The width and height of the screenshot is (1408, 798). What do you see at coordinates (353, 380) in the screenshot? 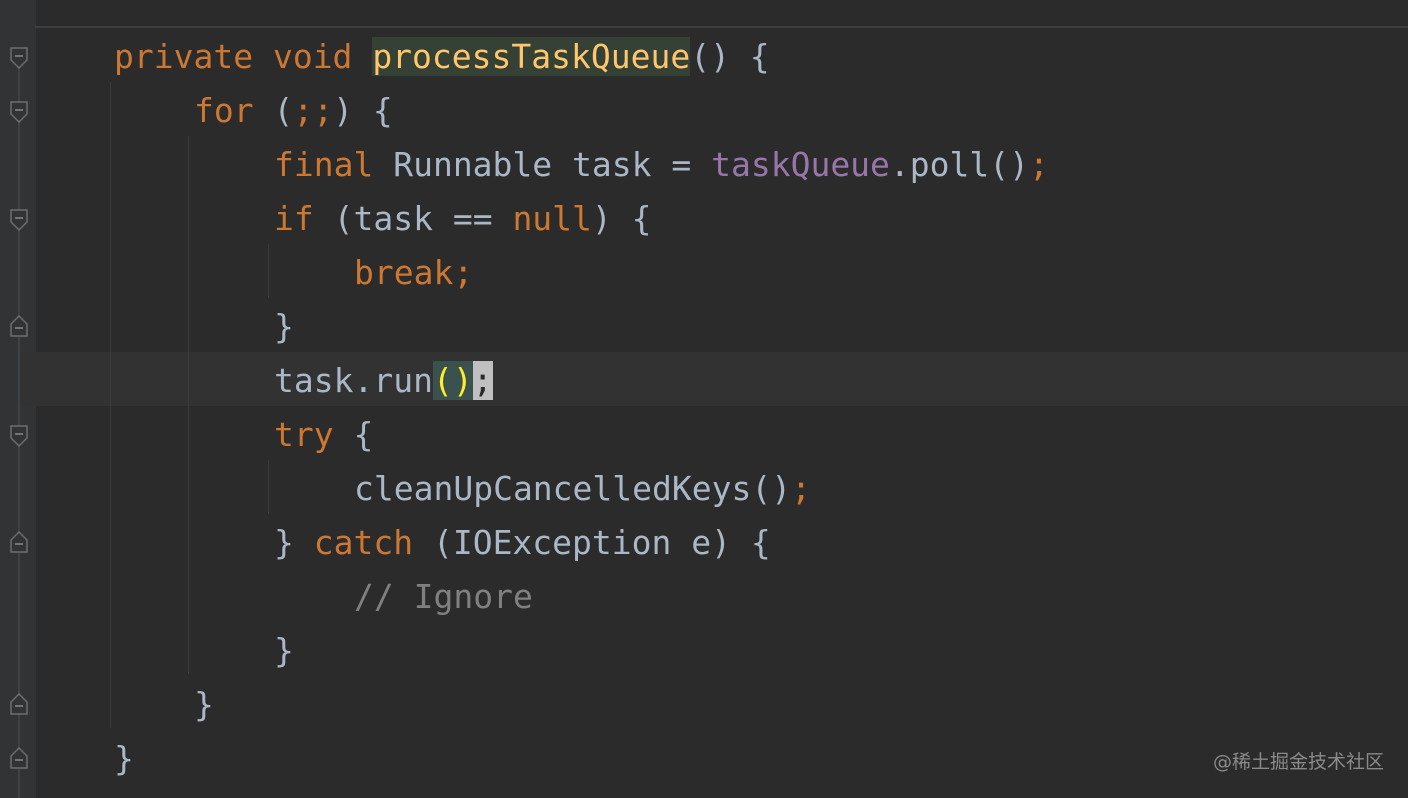
I see `code-token: task.run` at bounding box center [353, 380].